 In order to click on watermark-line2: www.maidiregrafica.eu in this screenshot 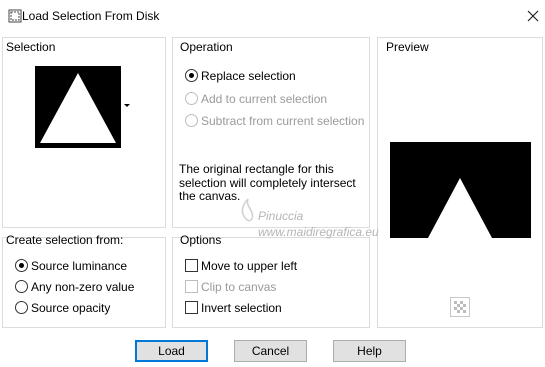, I will do `click(318, 232)`.